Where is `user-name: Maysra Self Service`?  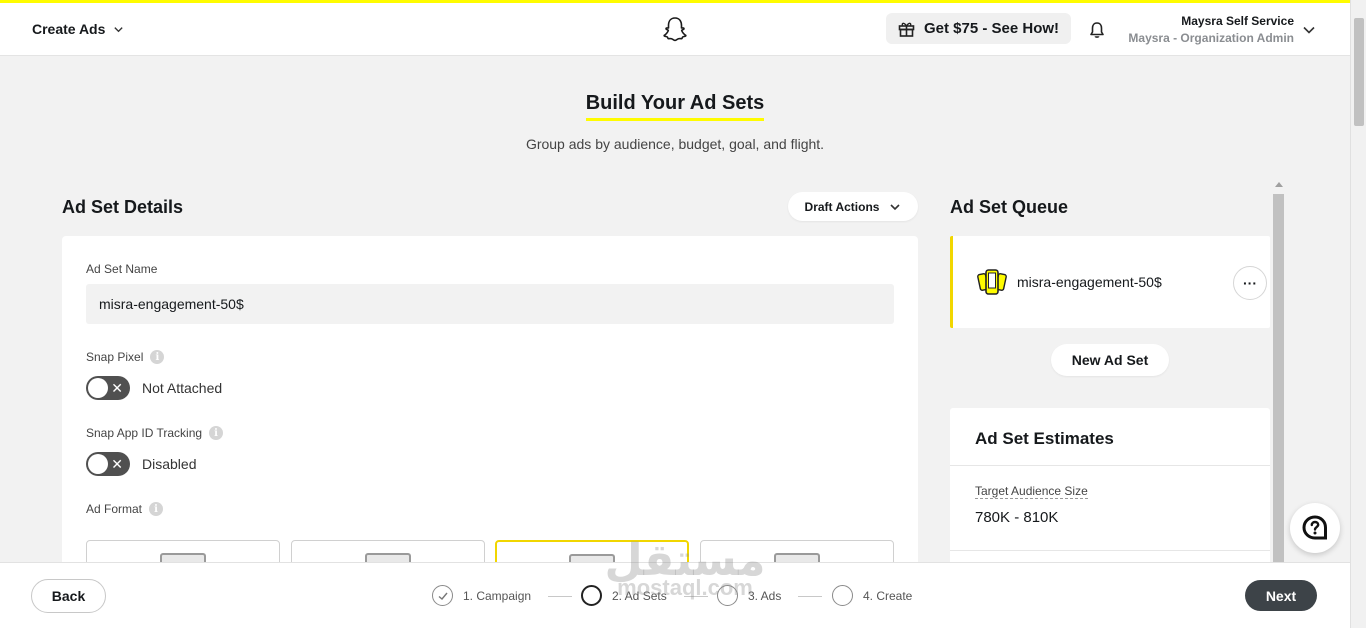
user-name: Maysra Self Service is located at coordinates (1237, 21).